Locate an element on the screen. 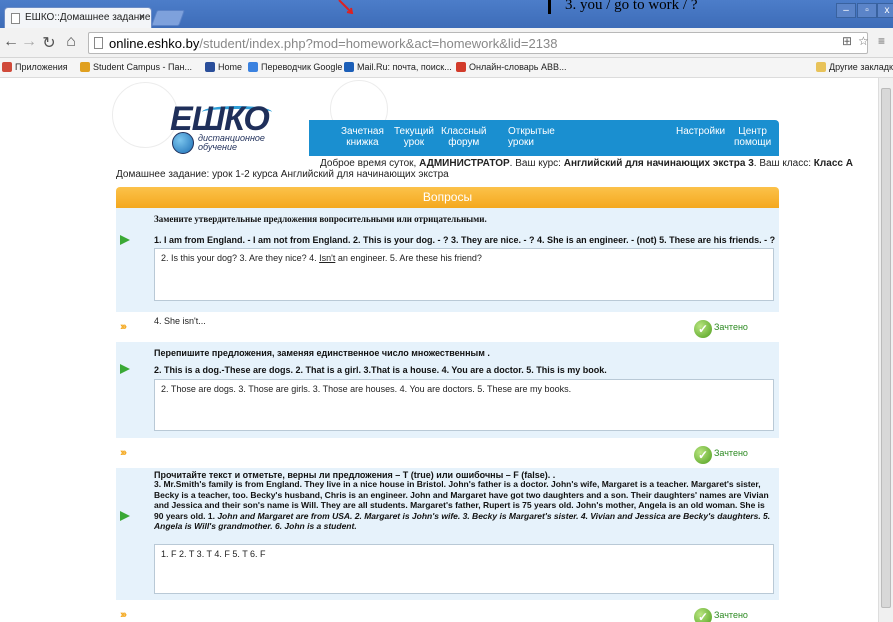  mail-icon is located at coordinates (349, 67).